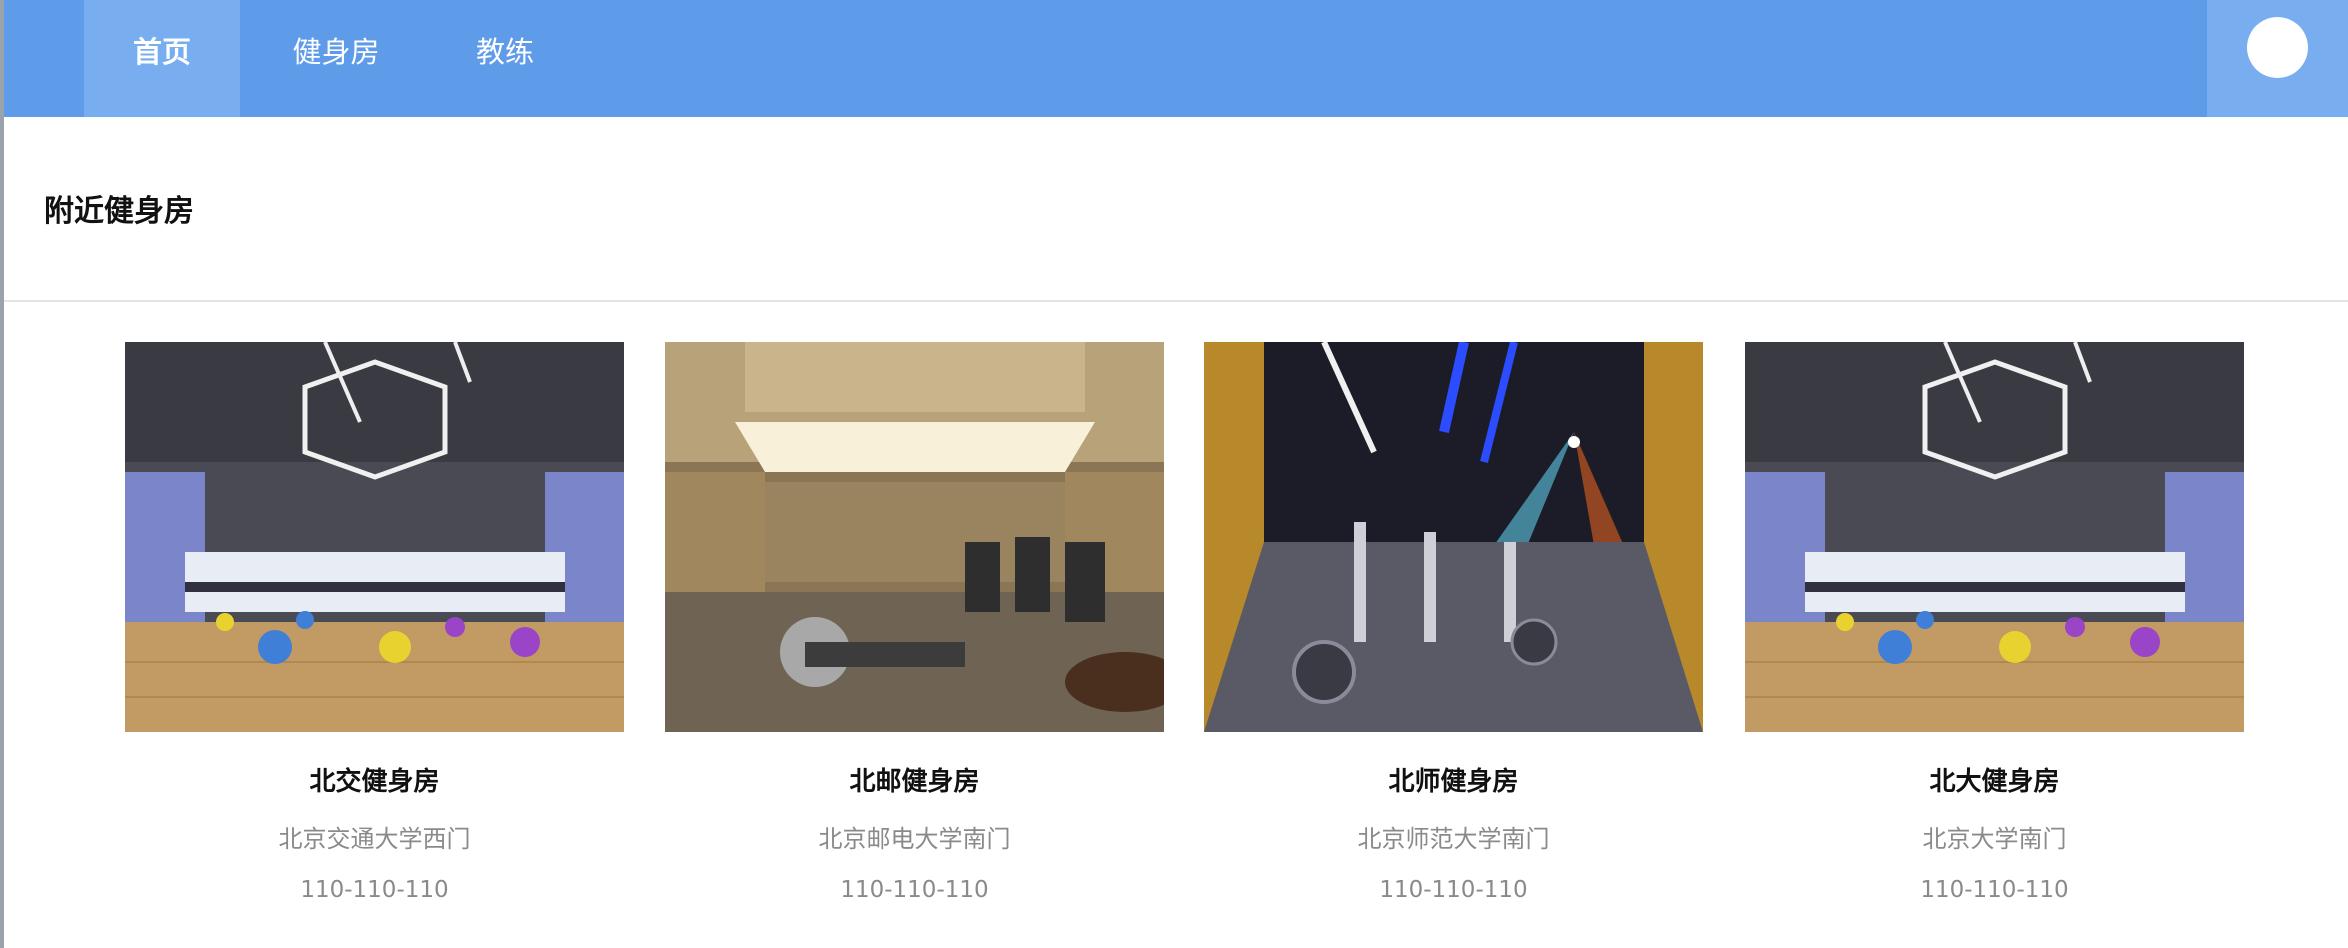  What do you see at coordinates (119, 211) in the screenshot?
I see `section-title: 附近健身房` at bounding box center [119, 211].